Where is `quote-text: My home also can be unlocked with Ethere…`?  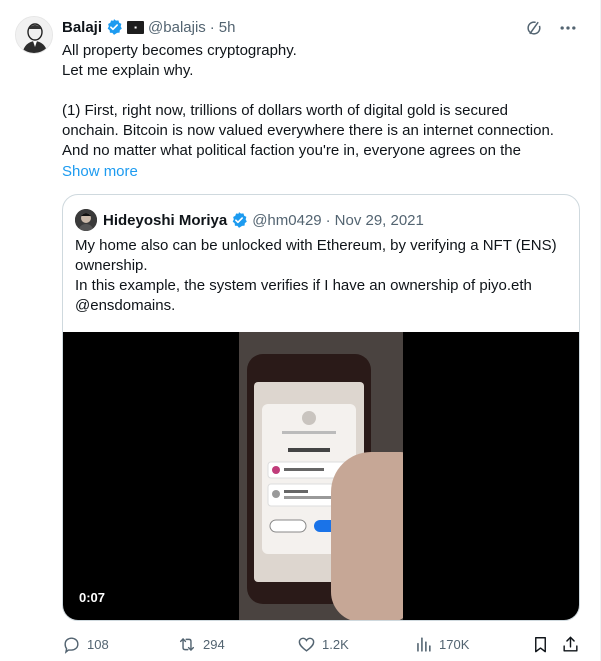 quote-text: My home also can be unlocked with Ethere… is located at coordinates (322, 276).